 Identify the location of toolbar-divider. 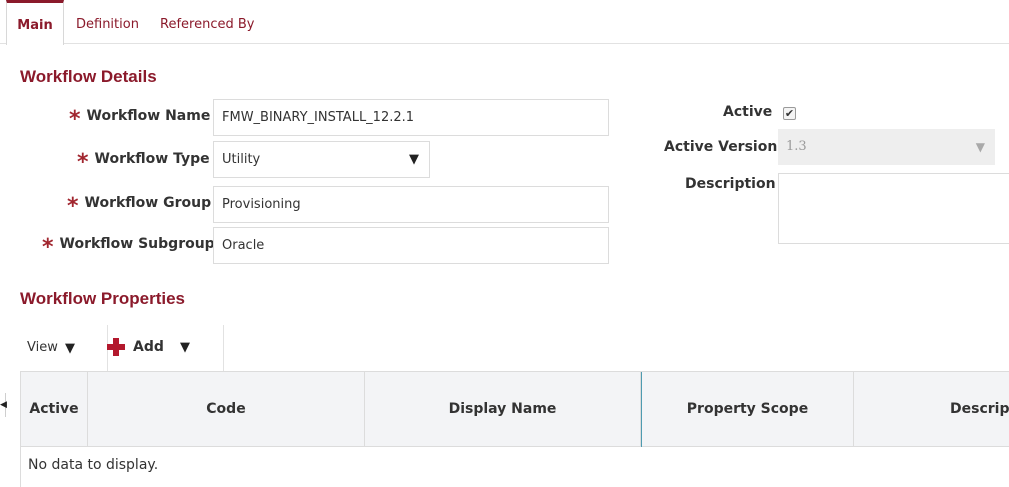
(223, 348).